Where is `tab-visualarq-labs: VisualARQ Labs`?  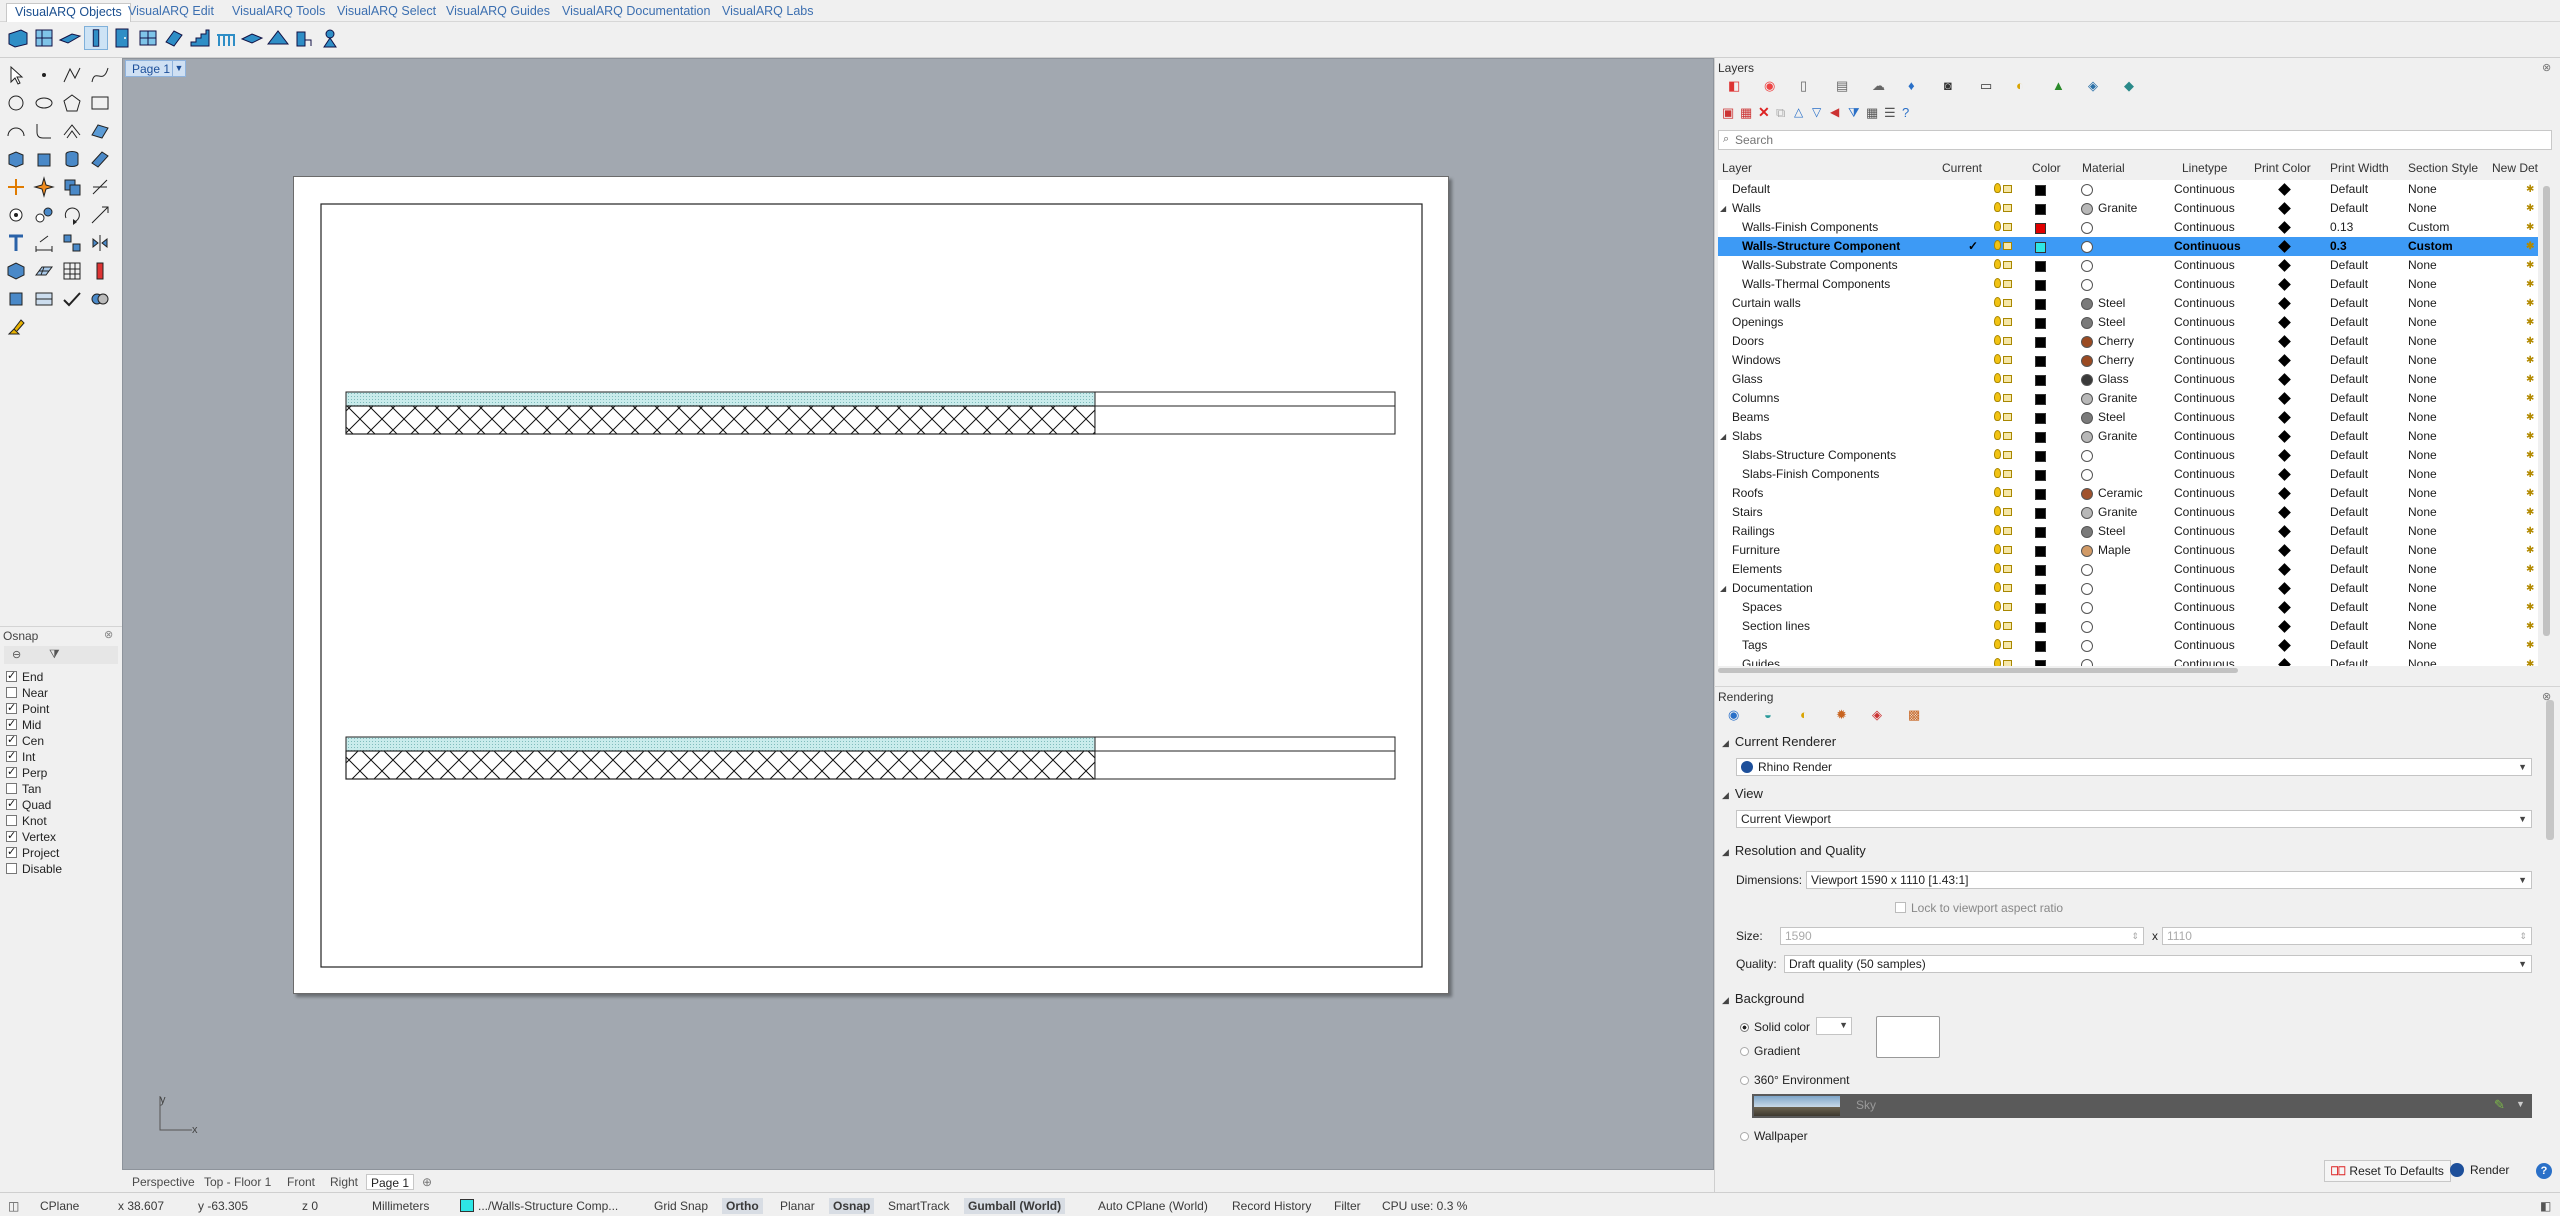 tab-visualarq-labs: VisualARQ Labs is located at coordinates (768, 12).